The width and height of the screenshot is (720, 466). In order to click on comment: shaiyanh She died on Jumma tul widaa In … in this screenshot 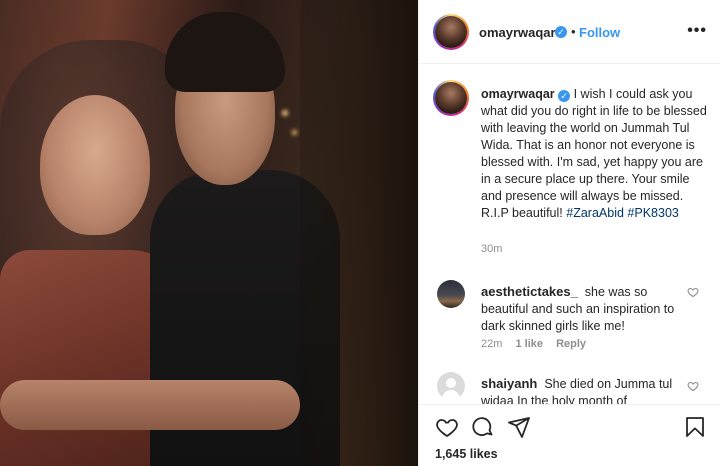, I will do `click(569, 388)`.